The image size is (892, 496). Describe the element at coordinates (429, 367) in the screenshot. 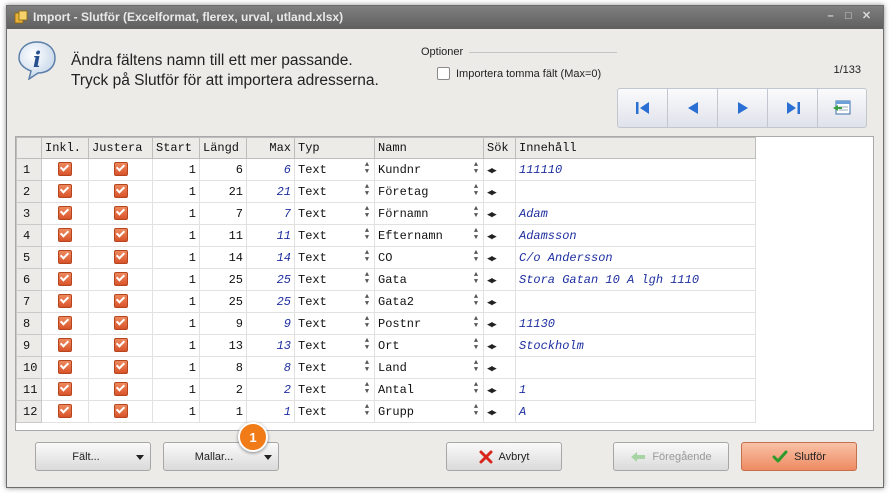

I see `name-cell: Land ▲ ▼` at that location.